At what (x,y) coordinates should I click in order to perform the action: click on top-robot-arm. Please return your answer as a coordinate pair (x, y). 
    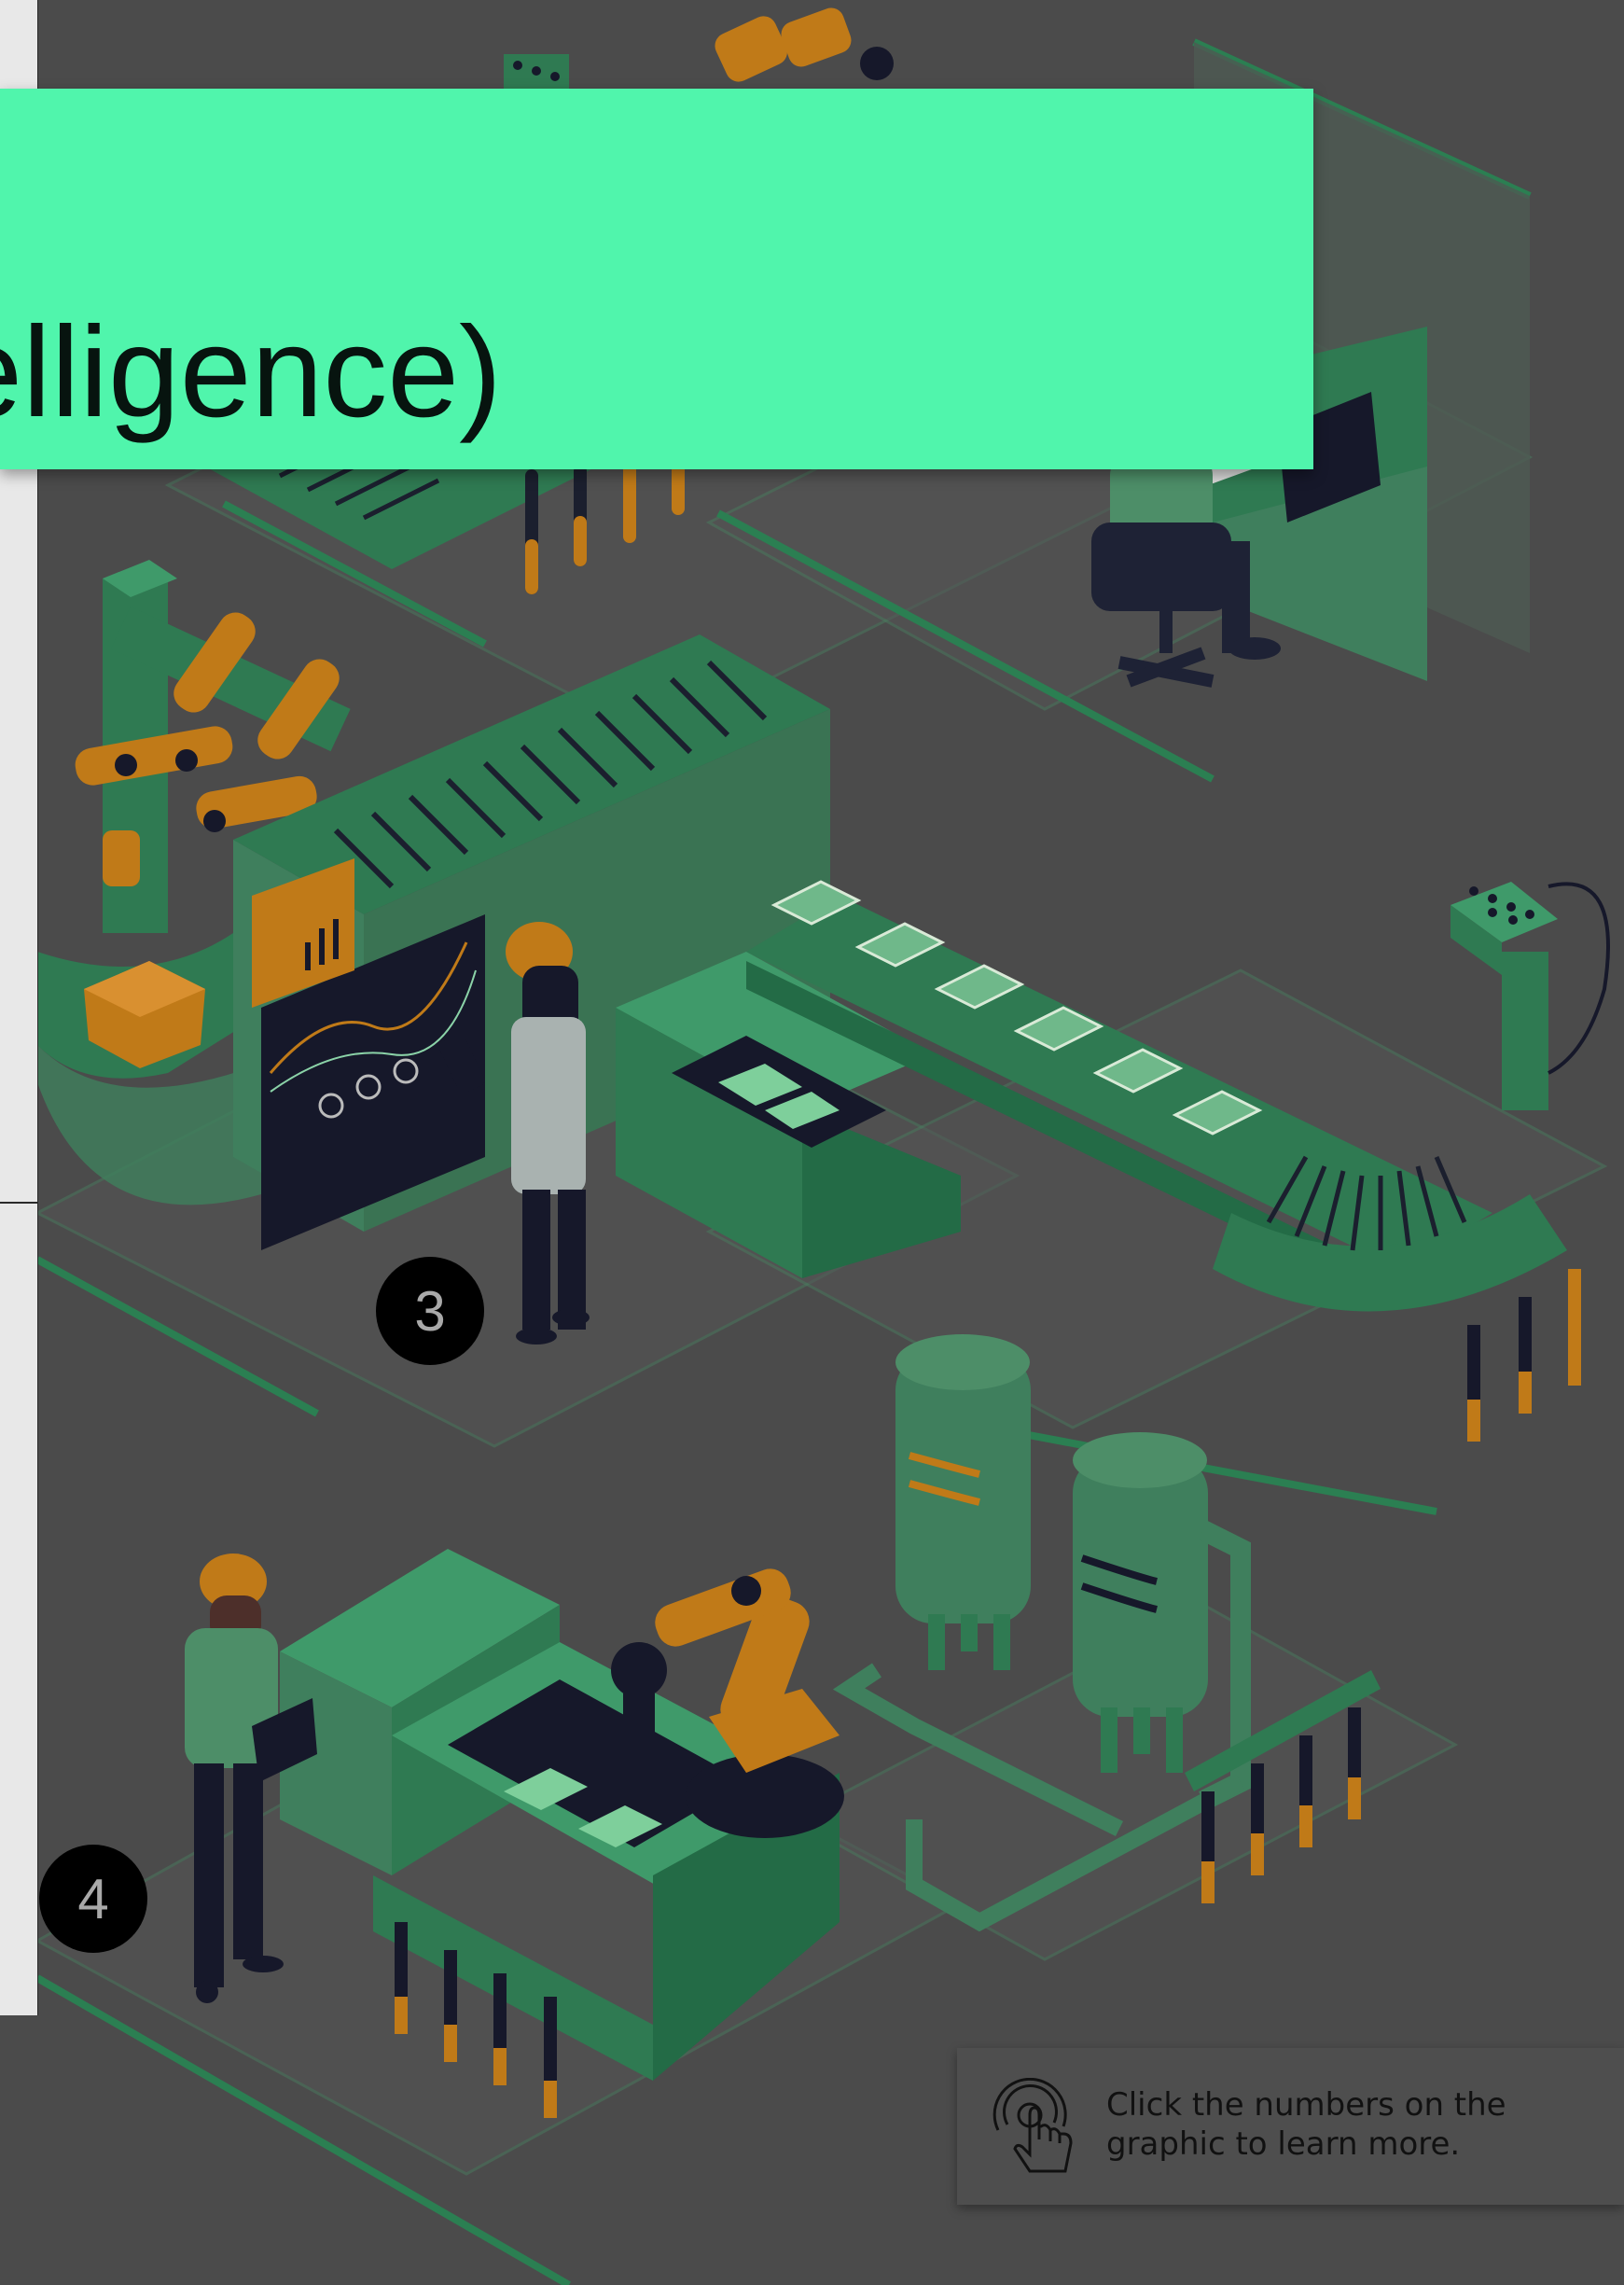
    Looking at the image, I should click on (804, 44).